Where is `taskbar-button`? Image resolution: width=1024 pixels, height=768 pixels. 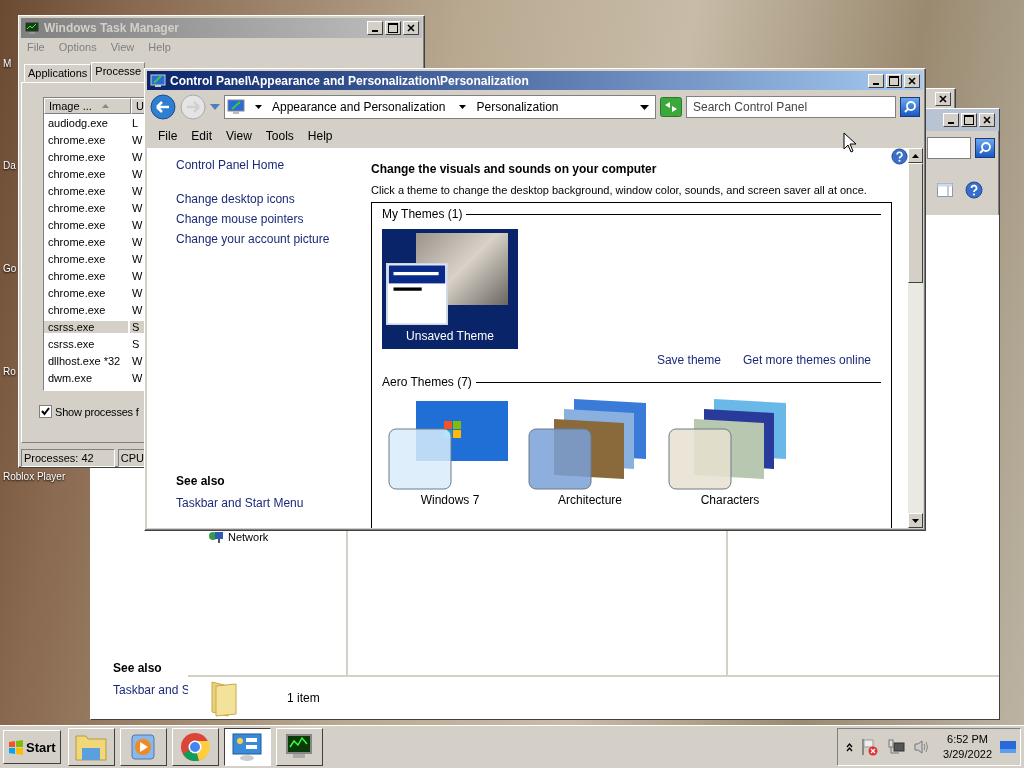
taskbar-button is located at coordinates (247, 747).